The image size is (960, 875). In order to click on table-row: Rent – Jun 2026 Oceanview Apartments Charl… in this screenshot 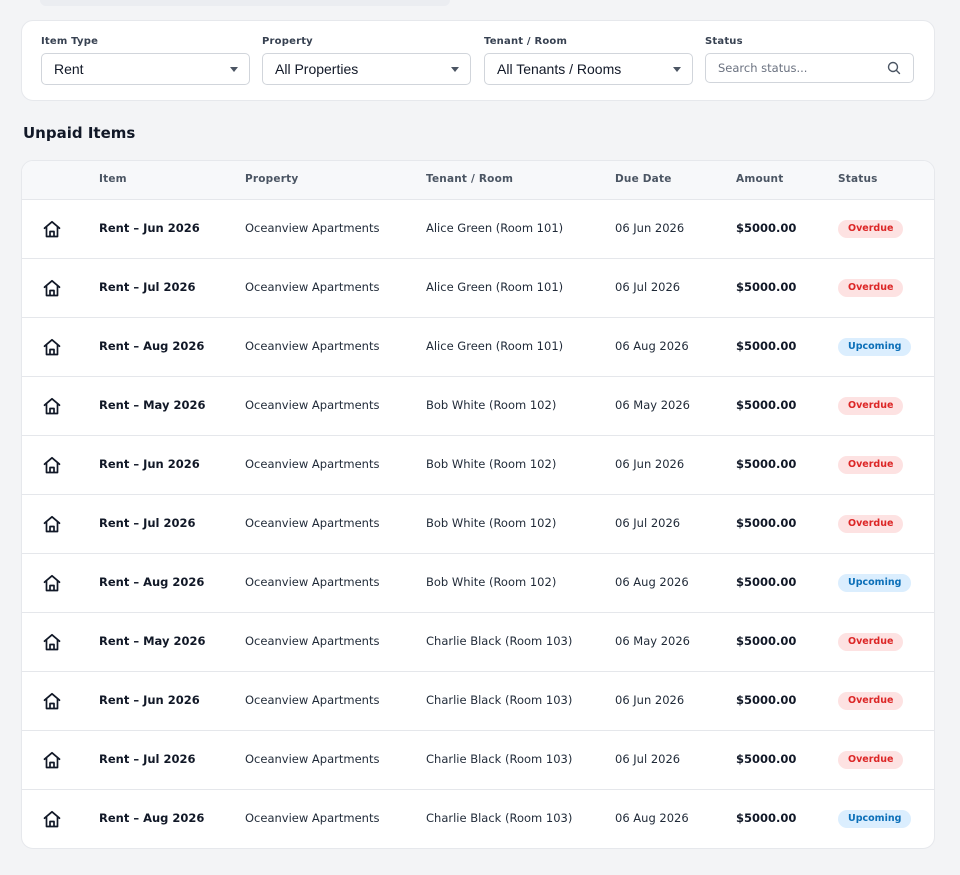, I will do `click(478, 701)`.